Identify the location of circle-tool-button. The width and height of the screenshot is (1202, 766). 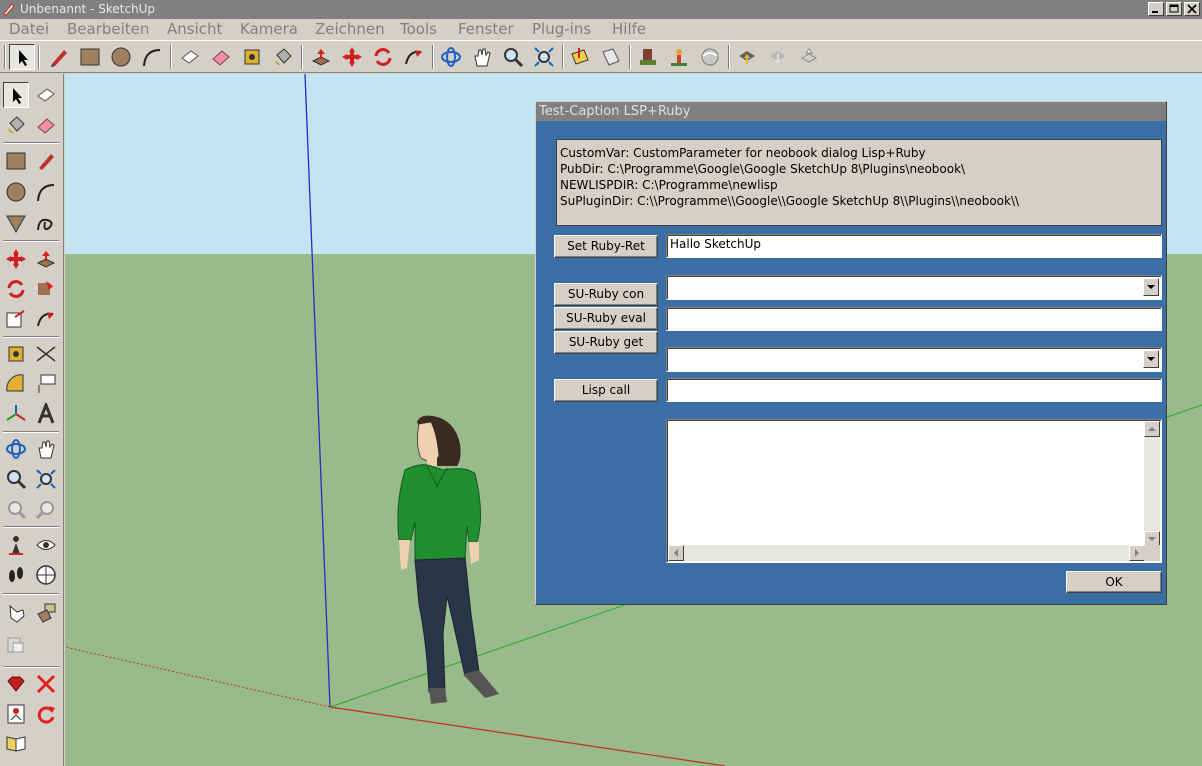
(121, 57).